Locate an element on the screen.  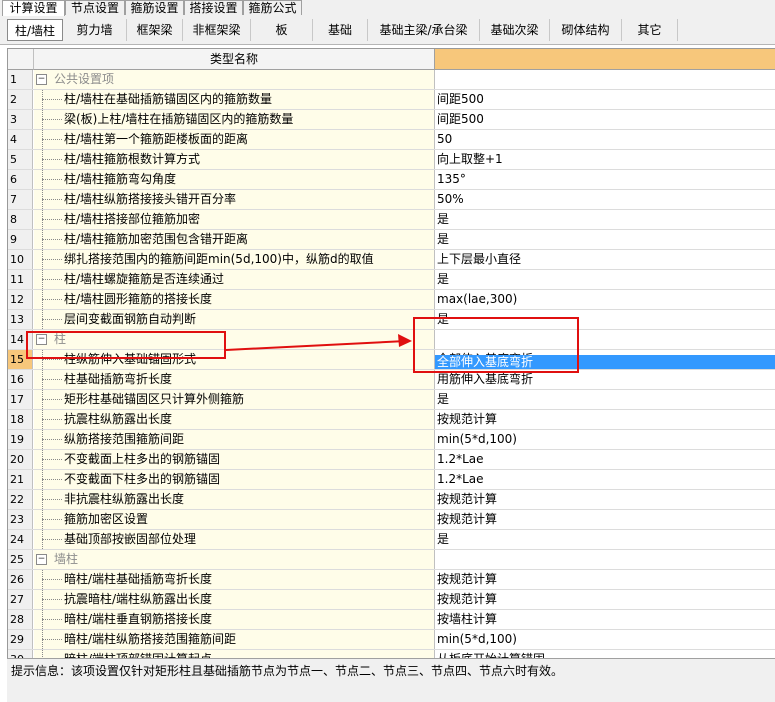
sub-tab-foundation-secondary-beam: 基础次梁 is located at coordinates (515, 30).